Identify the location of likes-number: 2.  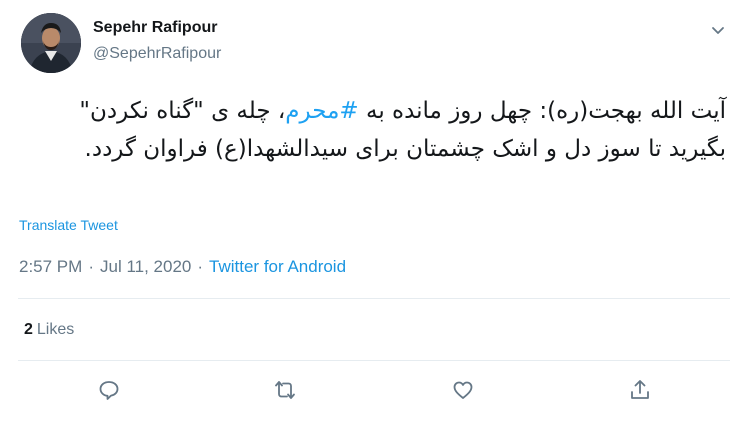
(28, 329).